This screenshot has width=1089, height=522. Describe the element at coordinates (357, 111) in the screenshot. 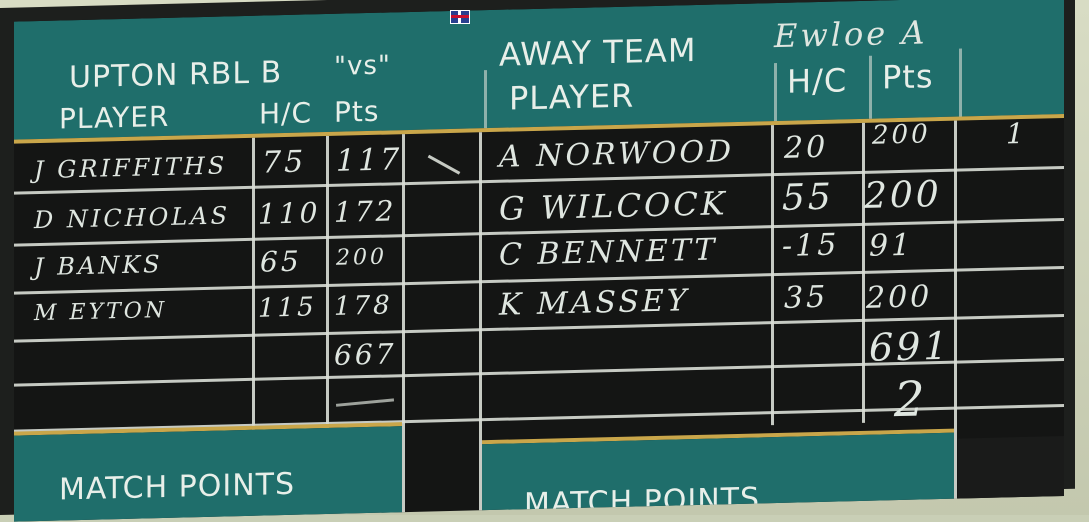

I see `home-pts-header: Pts` at that location.